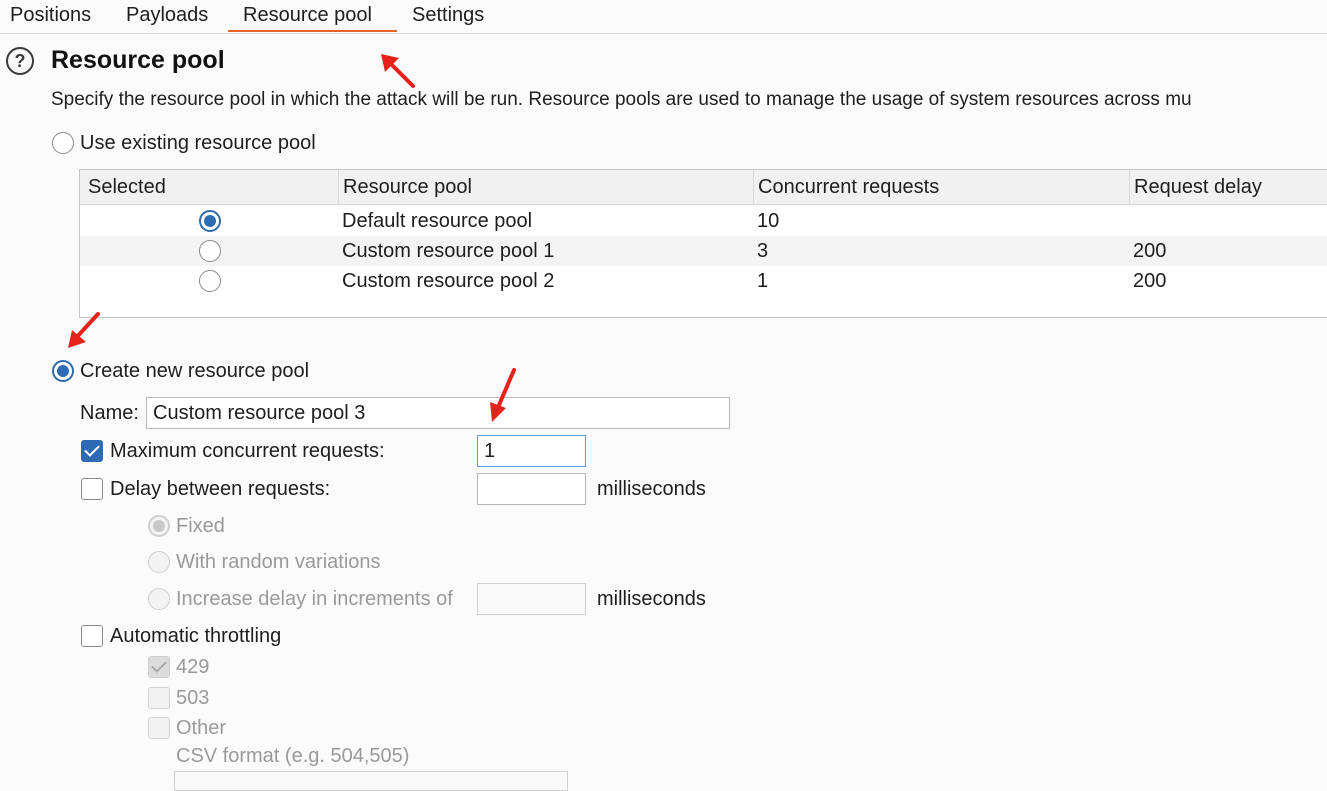 The height and width of the screenshot is (791, 1327). What do you see at coordinates (703, 281) in the screenshot?
I see `table-row: Custom resource pool 2 1 200` at bounding box center [703, 281].